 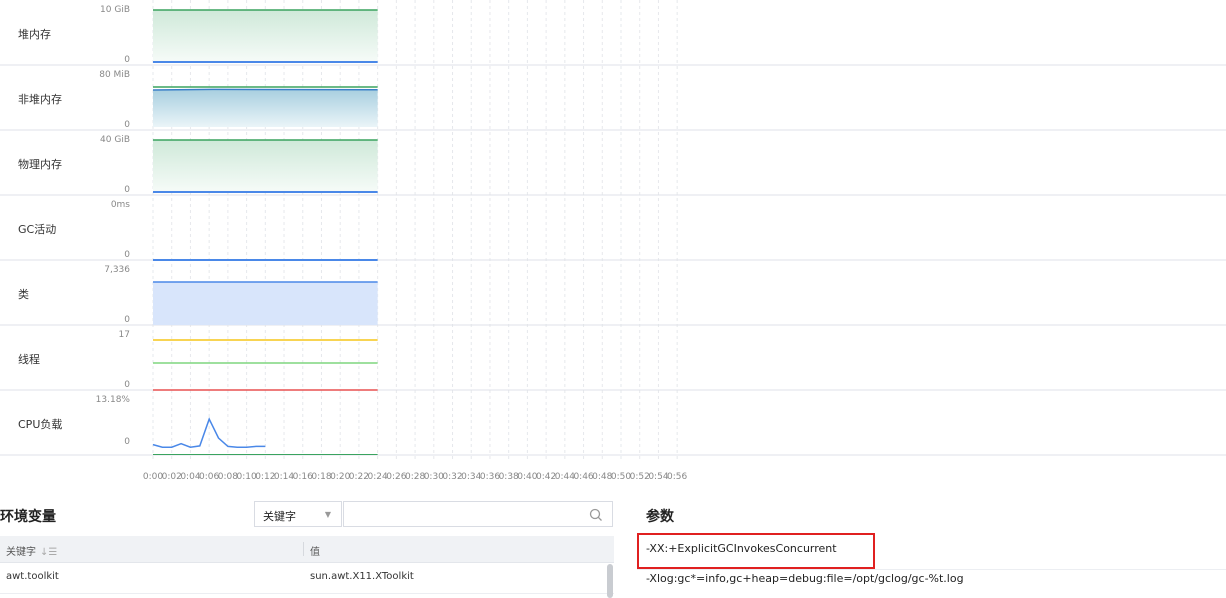 What do you see at coordinates (452, 477) in the screenshot?
I see `time-tick-label: 0:32` at bounding box center [452, 477].